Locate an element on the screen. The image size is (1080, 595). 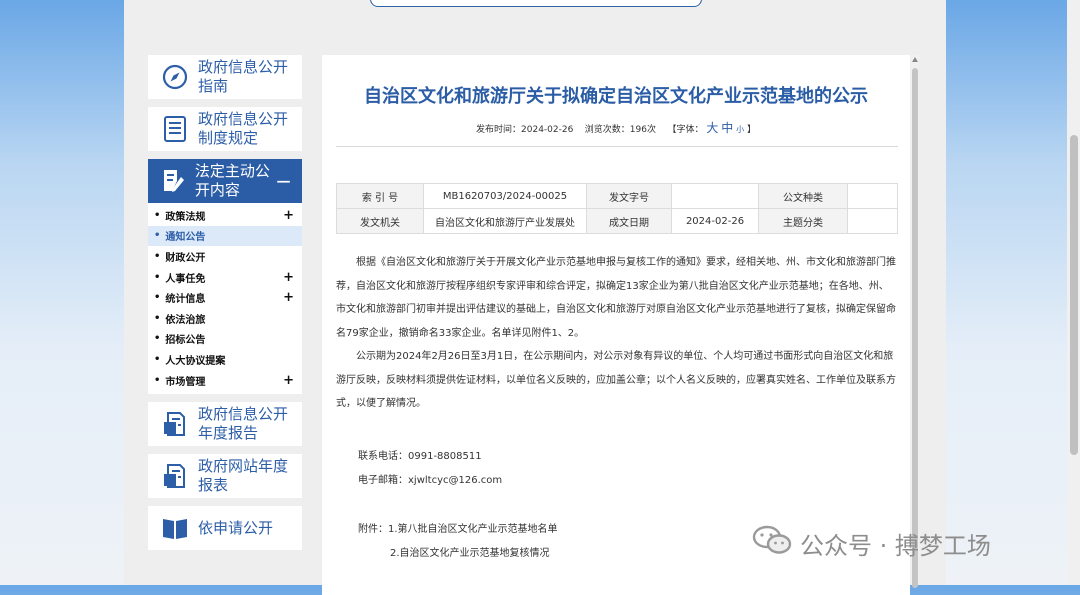
font-large-button: 大 is located at coordinates (712, 128).